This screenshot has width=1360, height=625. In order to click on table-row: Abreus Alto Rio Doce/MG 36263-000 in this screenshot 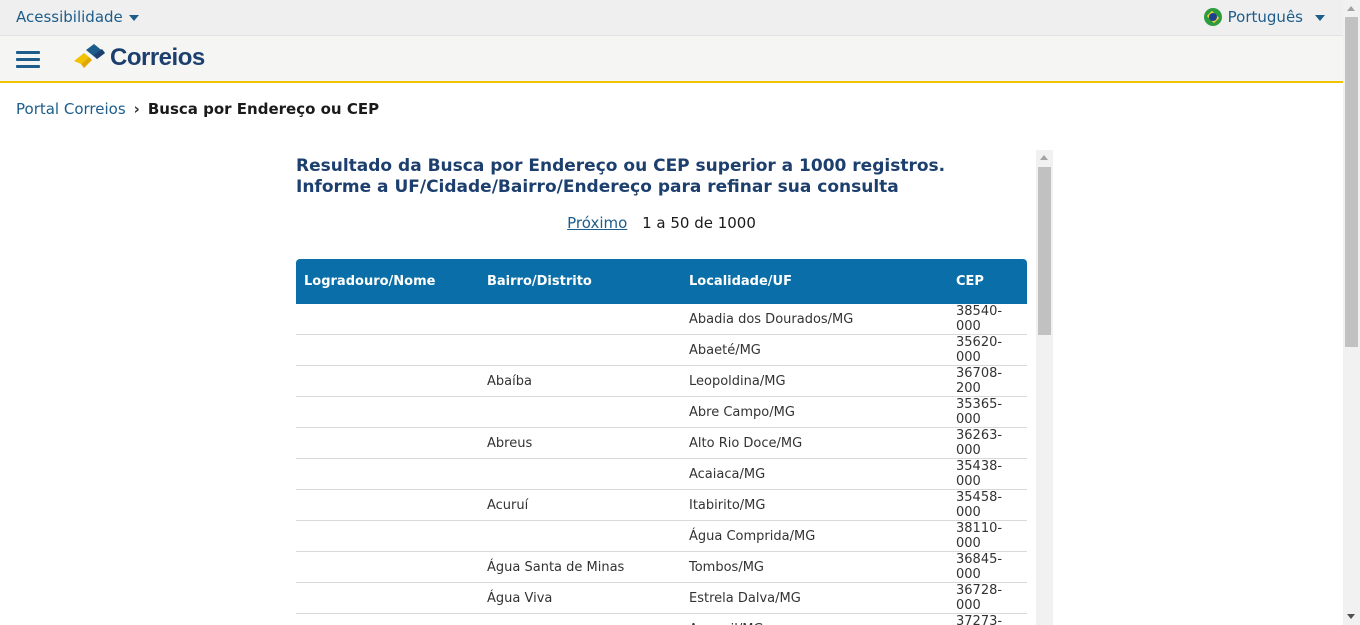, I will do `click(661, 443)`.